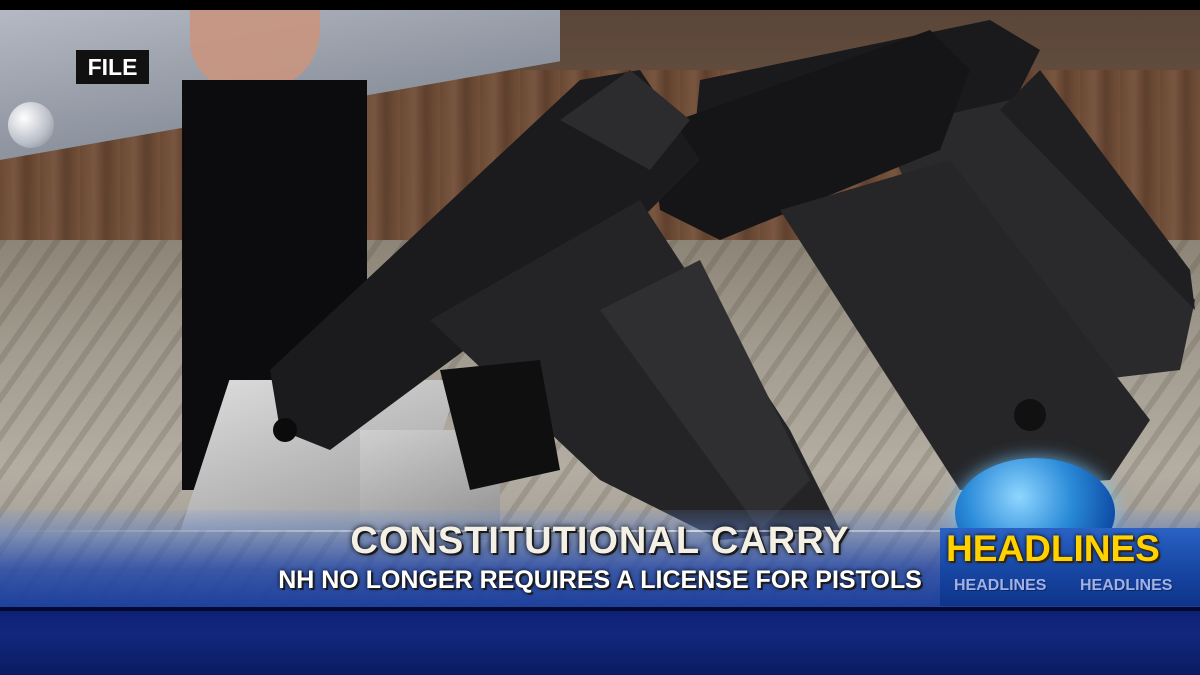 This screenshot has height=675, width=1200. What do you see at coordinates (600, 609) in the screenshot?
I see `ticker-divider` at bounding box center [600, 609].